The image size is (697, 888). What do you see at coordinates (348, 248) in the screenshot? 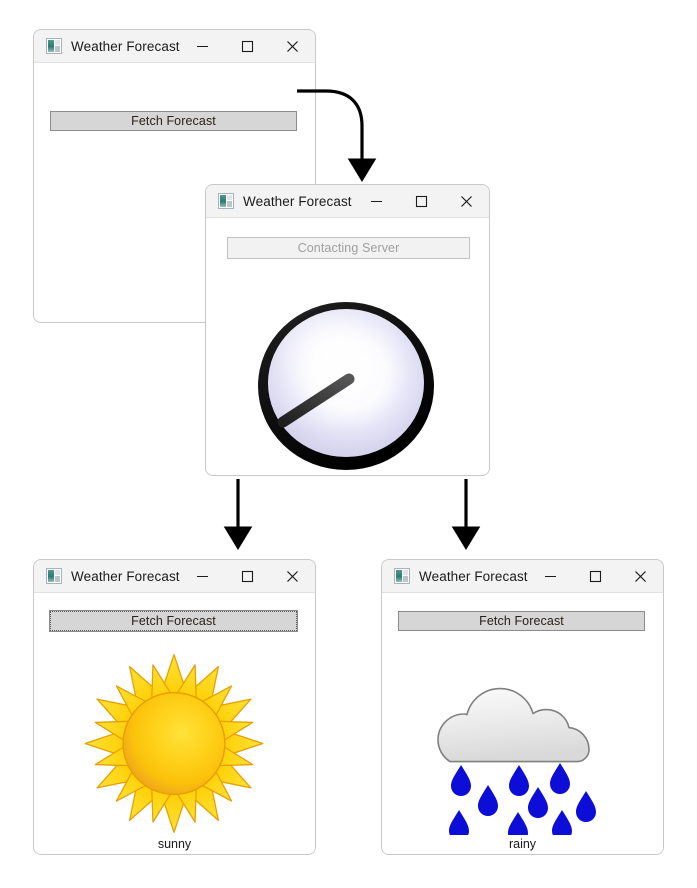
I see `contacting-server-button: Contacting Server` at bounding box center [348, 248].